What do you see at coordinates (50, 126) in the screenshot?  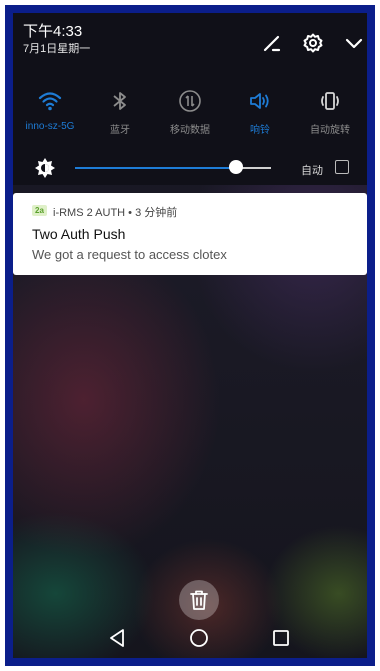 I see `toggle-wifi-label: inno-sz-5G` at bounding box center [50, 126].